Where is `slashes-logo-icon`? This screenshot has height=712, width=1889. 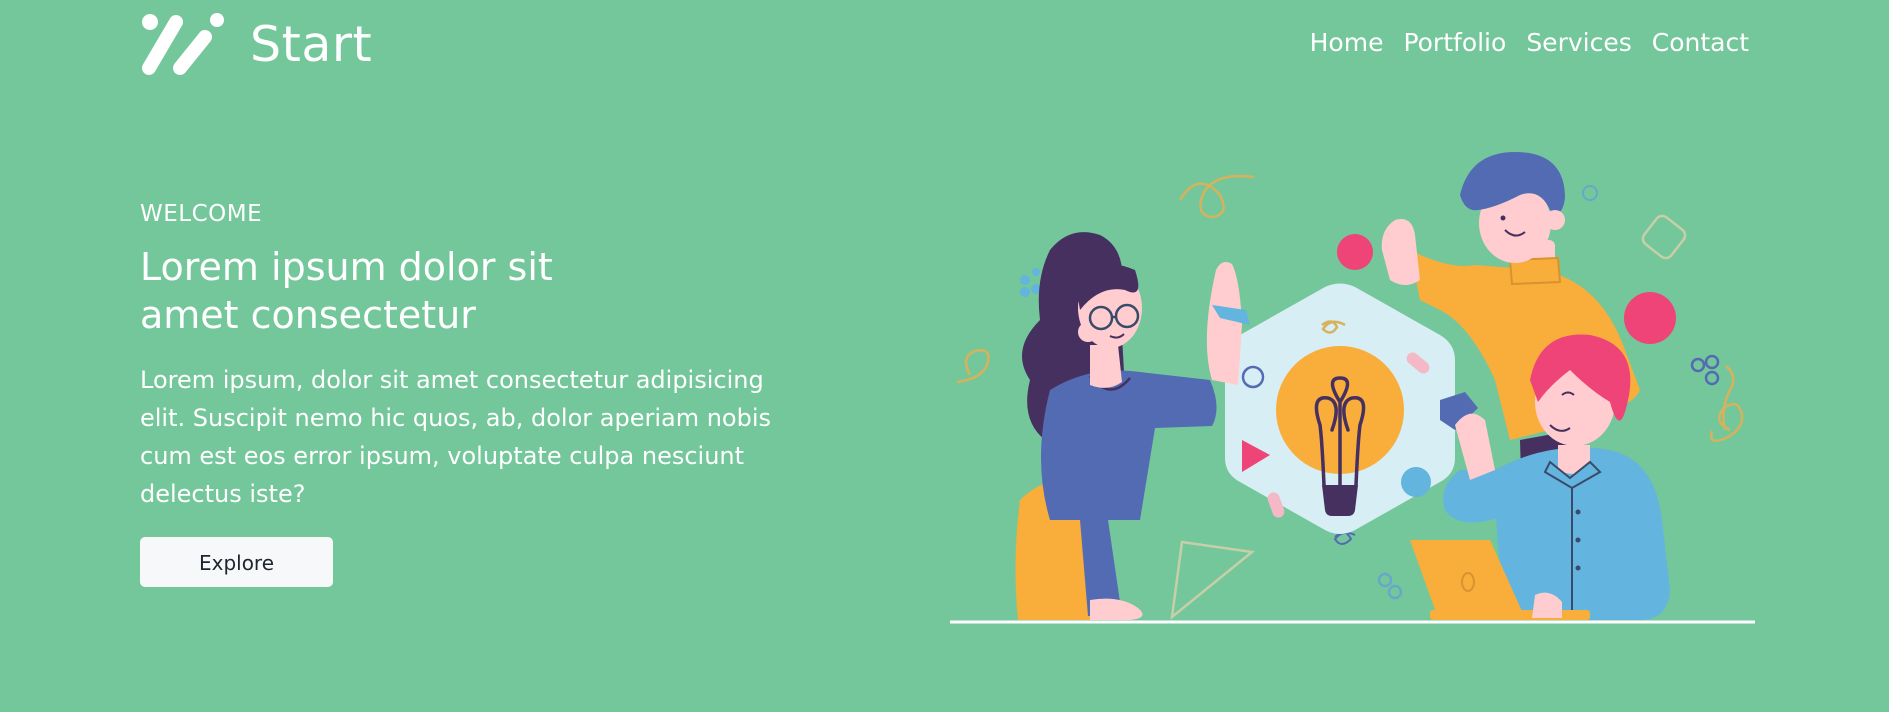 slashes-logo-icon is located at coordinates (183, 44).